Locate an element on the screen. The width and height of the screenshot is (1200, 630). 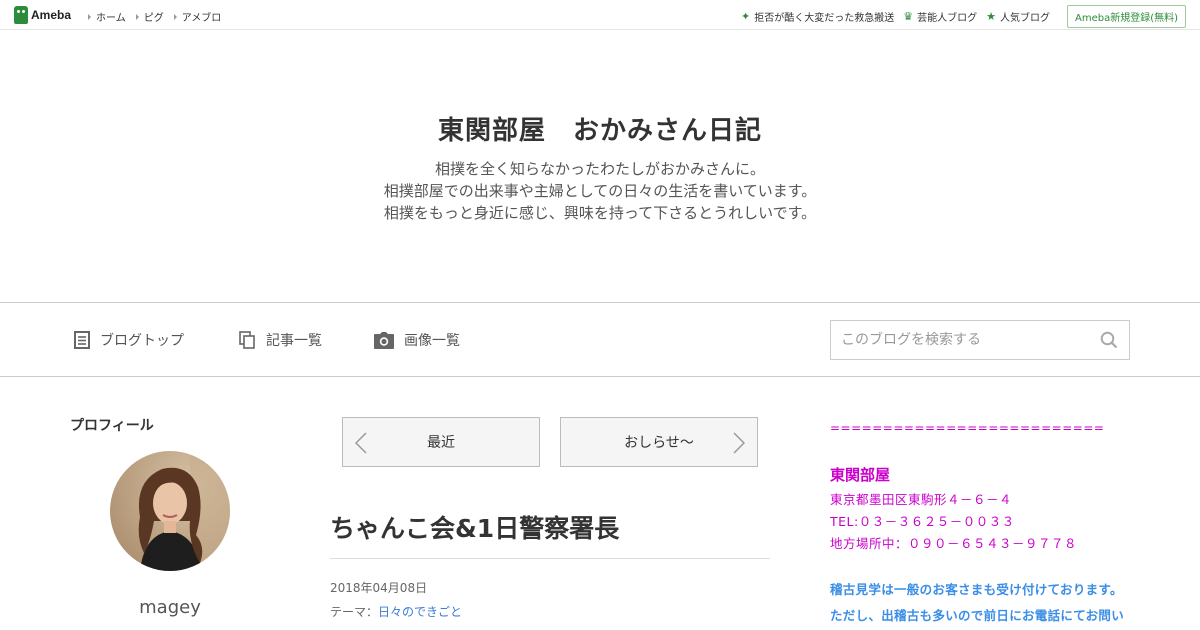
blog-description-line: 相撲部屋での出来事や主婦としての日々の生活を書いています。 is located at coordinates (600, 191).